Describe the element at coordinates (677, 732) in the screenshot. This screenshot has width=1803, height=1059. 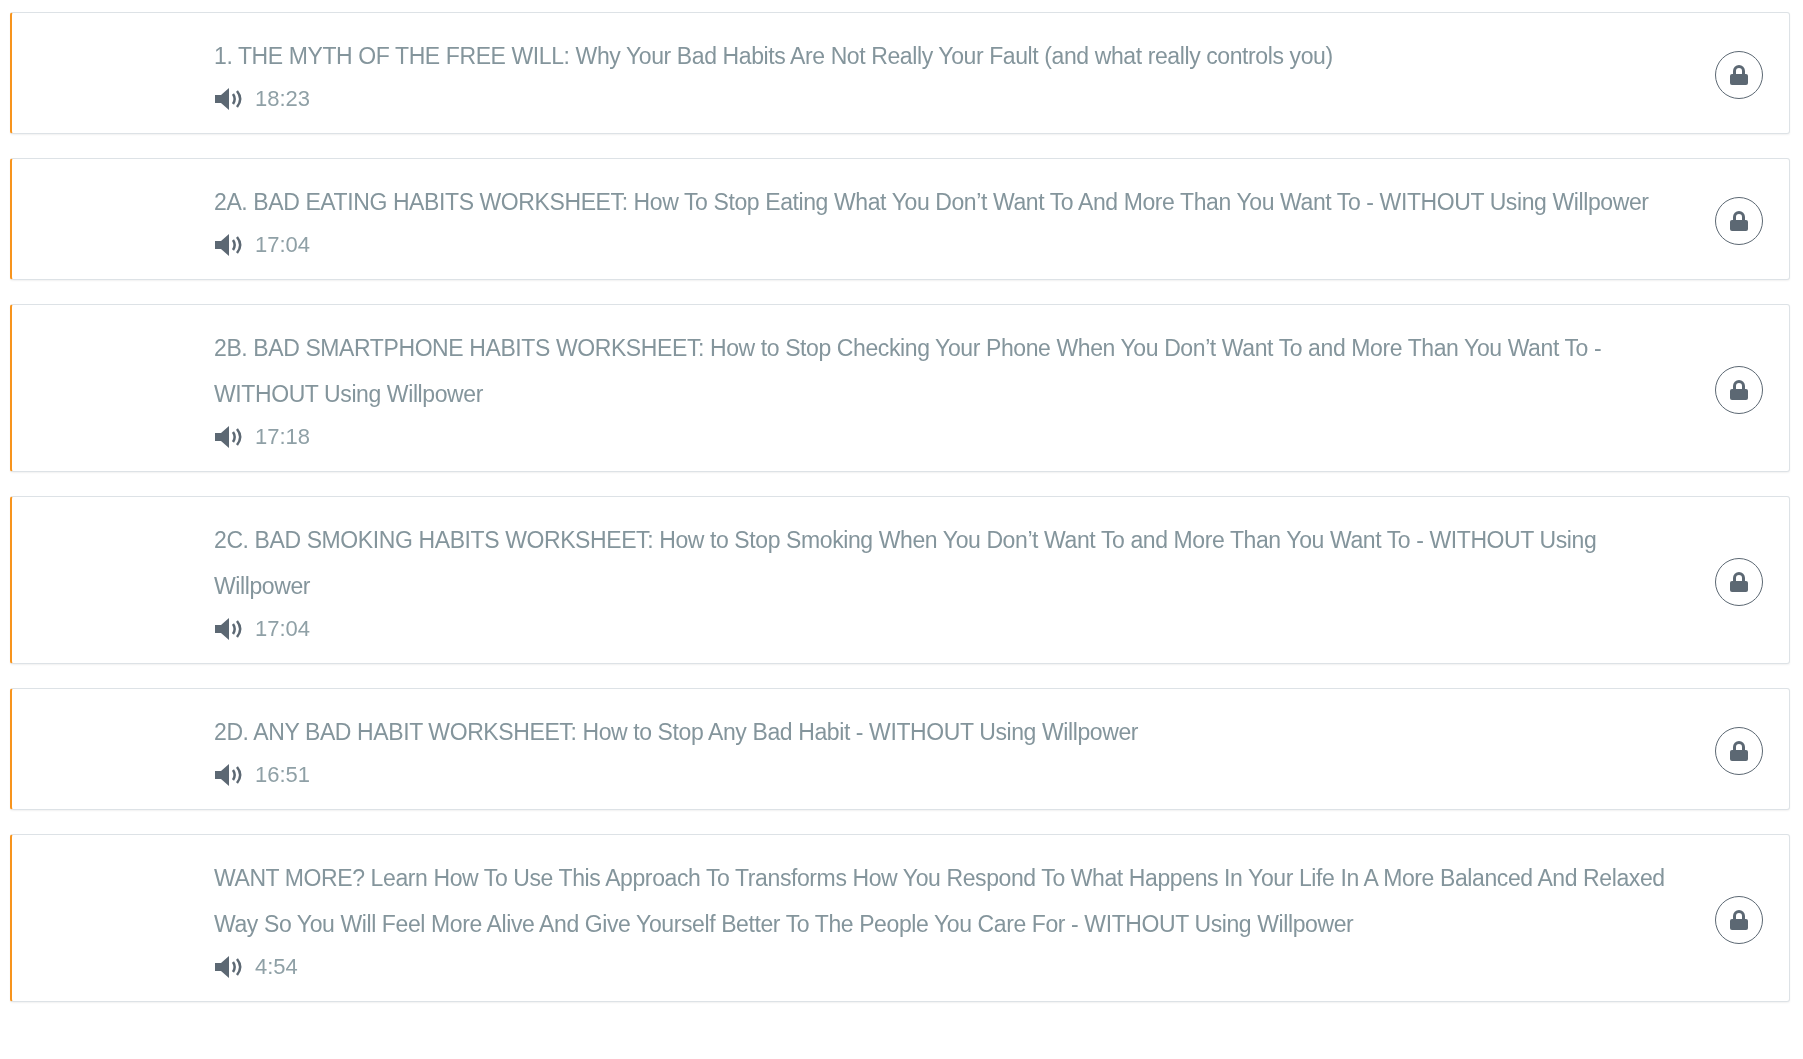
I see `lesson-title: 2D. ANY BAD HABIT WORKSHEET: How to Stop Any Bad Habit - WITHOUT Using Willpower` at that location.